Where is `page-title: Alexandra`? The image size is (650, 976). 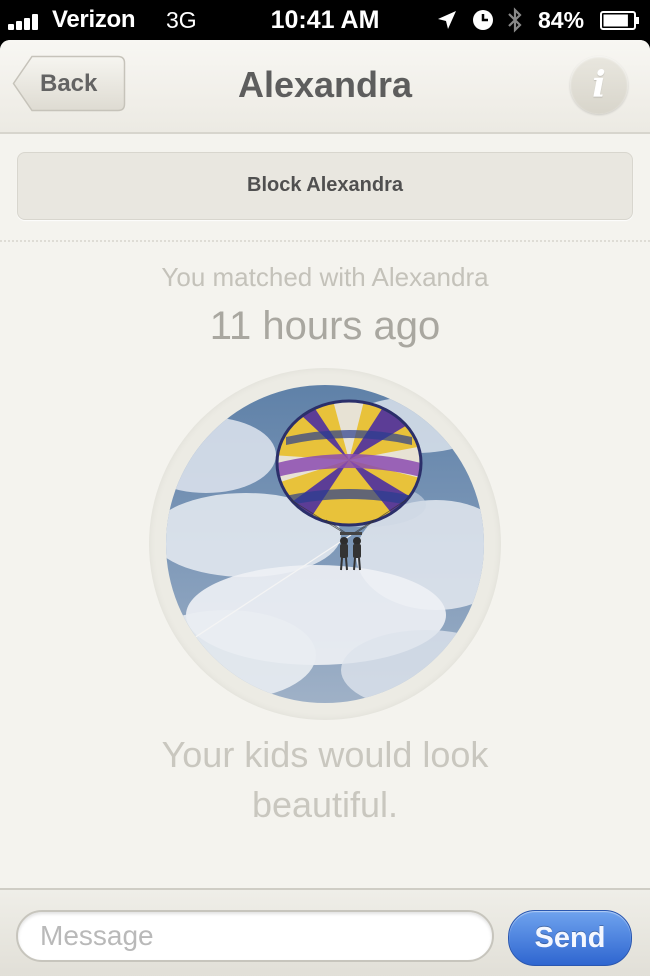
page-title: Alexandra is located at coordinates (325, 84).